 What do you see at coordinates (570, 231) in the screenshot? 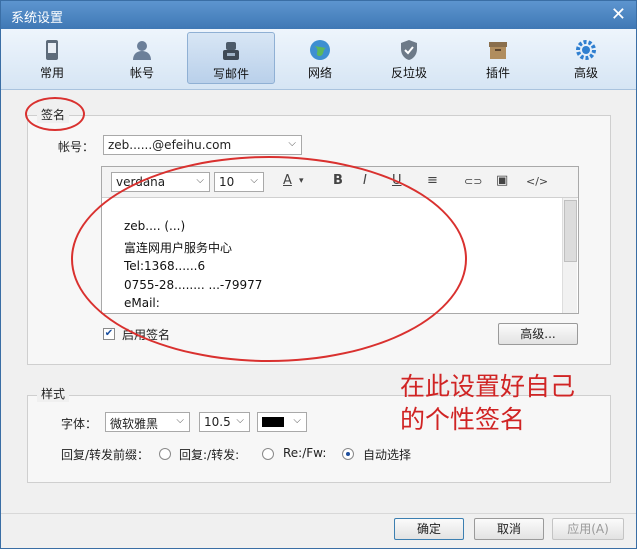
I see `scrollbar-thumb` at bounding box center [570, 231].